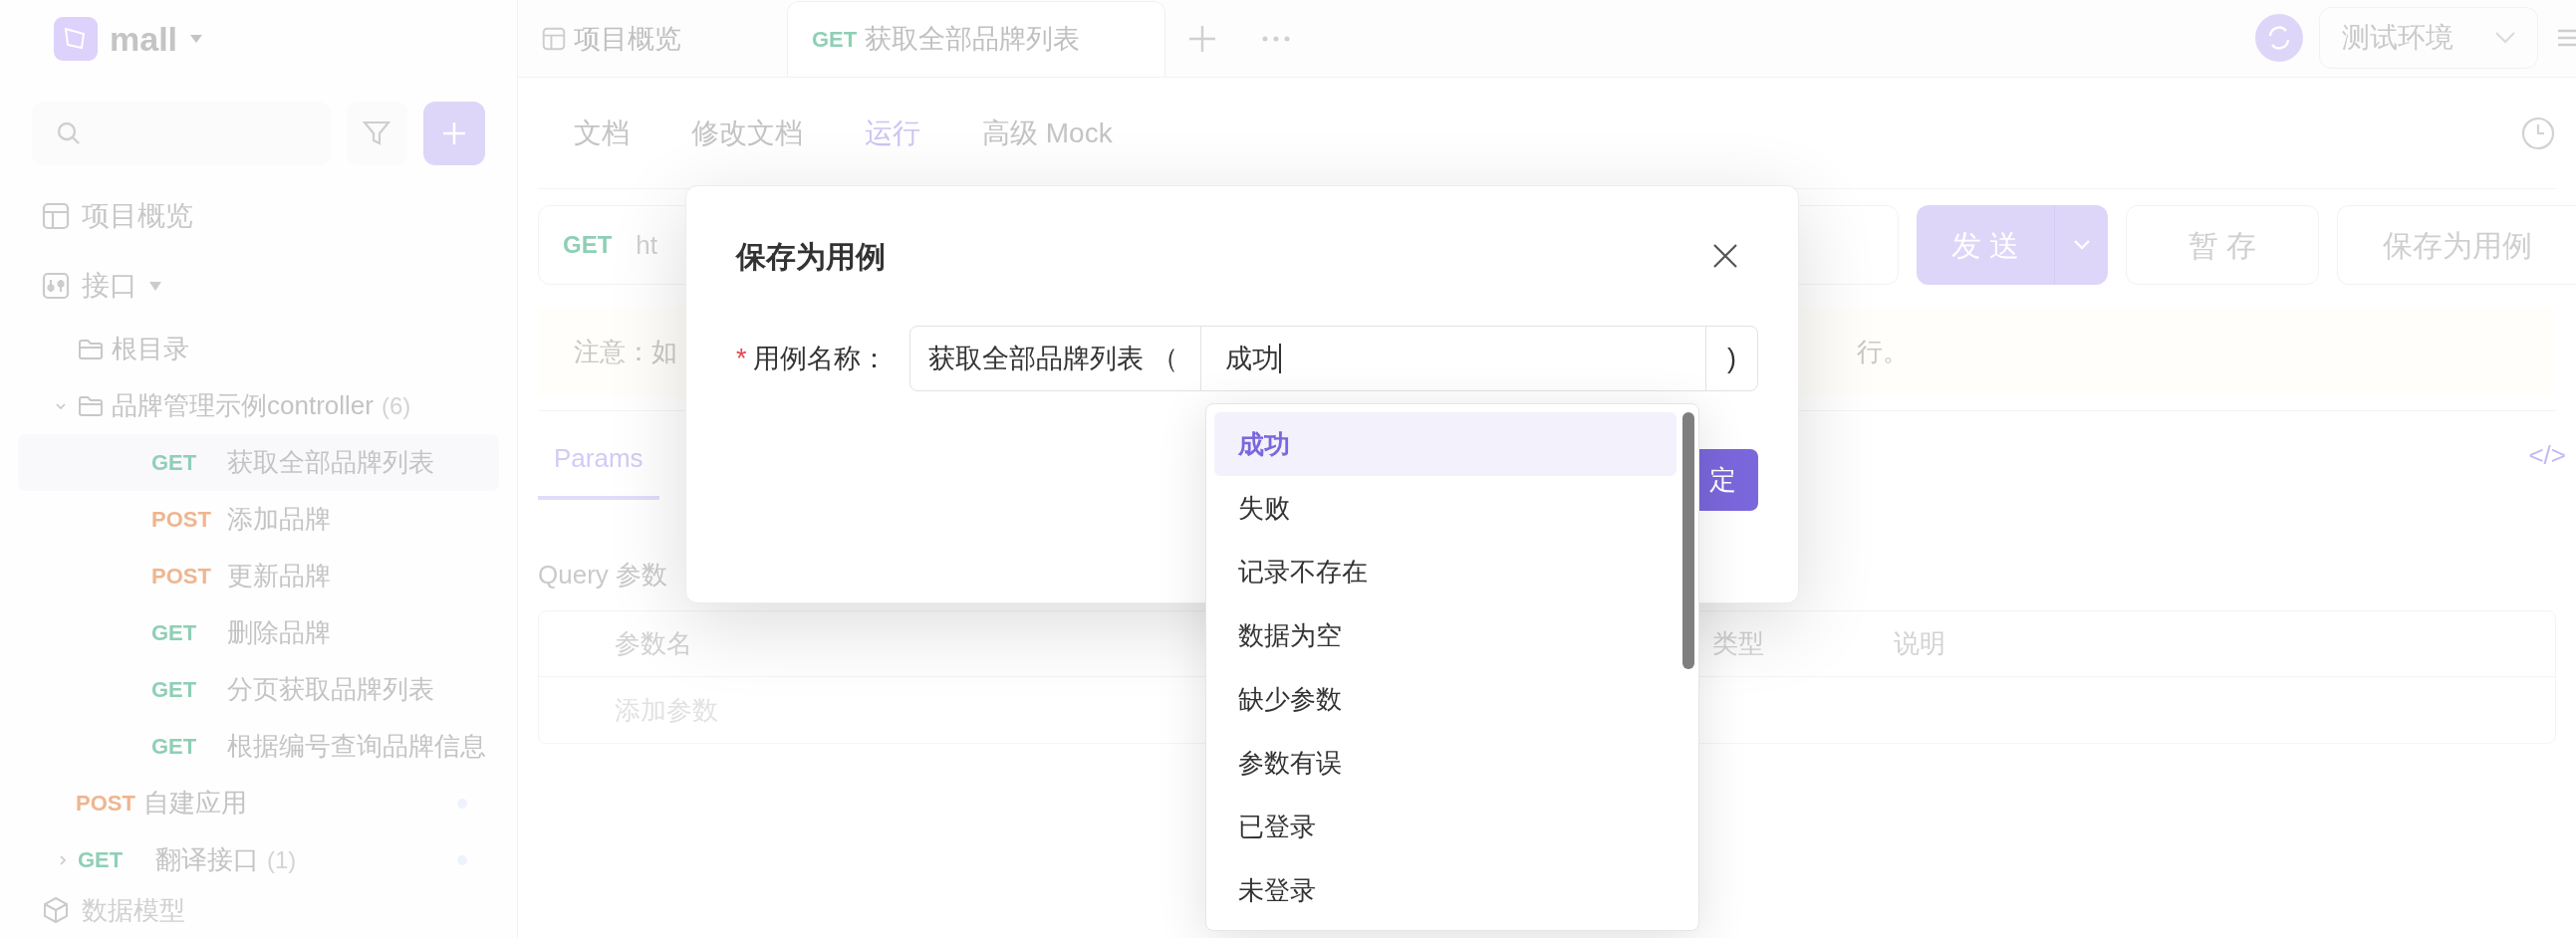 The image size is (2576, 938). I want to click on api-item: GET 获取全部品牌列表, so click(258, 463).